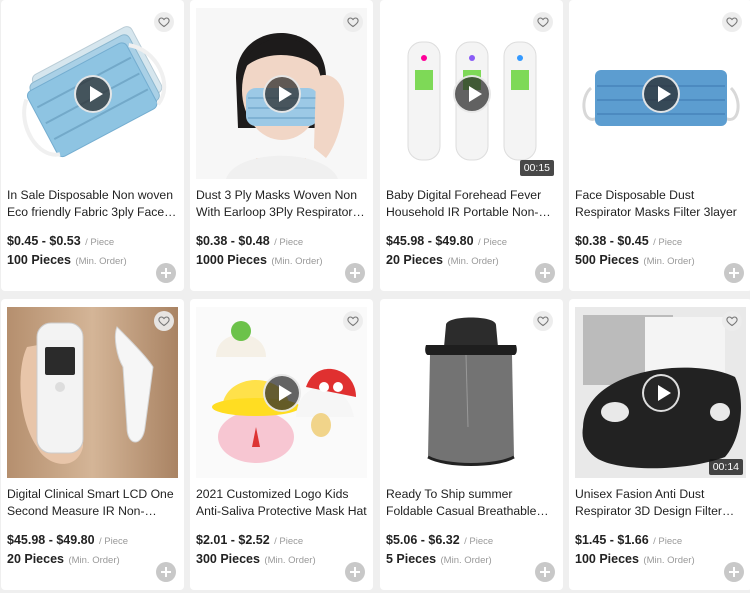 Image resolution: width=750 pixels, height=593 pixels. What do you see at coordinates (635, 260) in the screenshot?
I see `min-order: 500 Pieces (Min. Order)` at bounding box center [635, 260].